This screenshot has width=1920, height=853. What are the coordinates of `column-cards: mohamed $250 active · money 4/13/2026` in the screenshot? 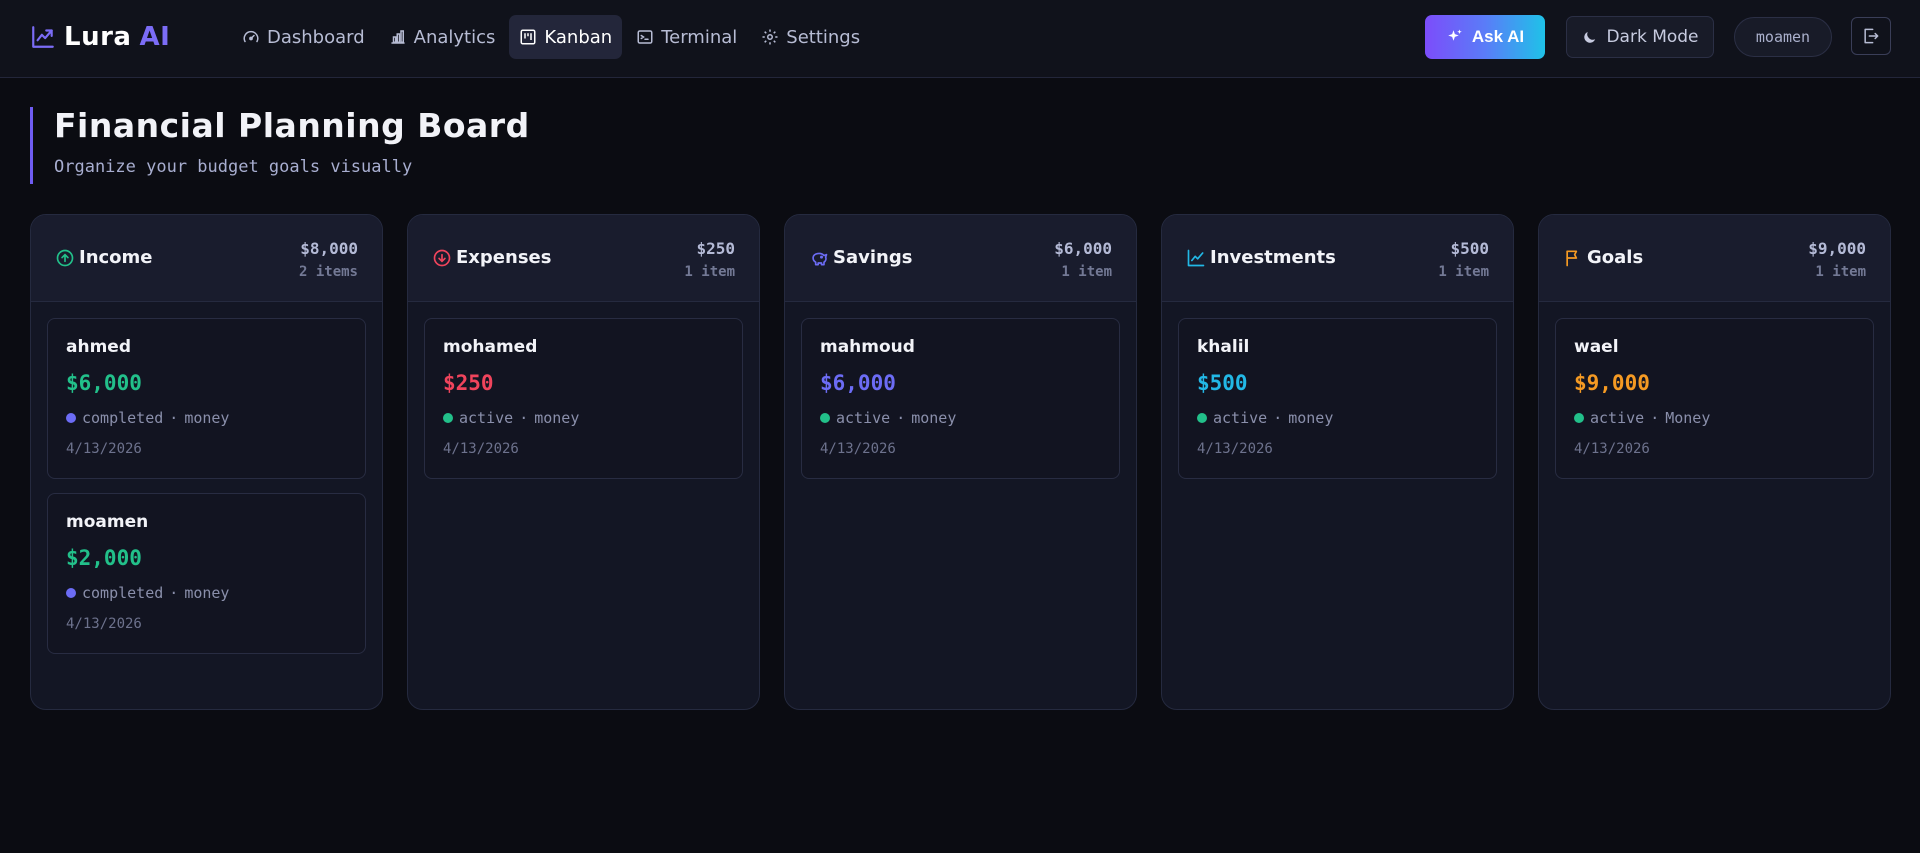 It's located at (583, 398).